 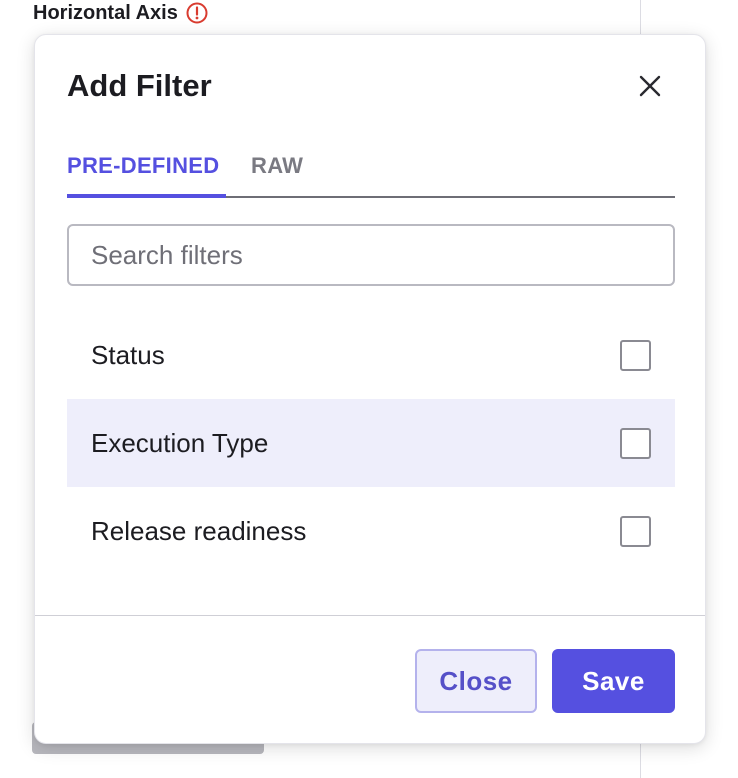 I want to click on filter-checkbox-execution-type, so click(x=635, y=443).